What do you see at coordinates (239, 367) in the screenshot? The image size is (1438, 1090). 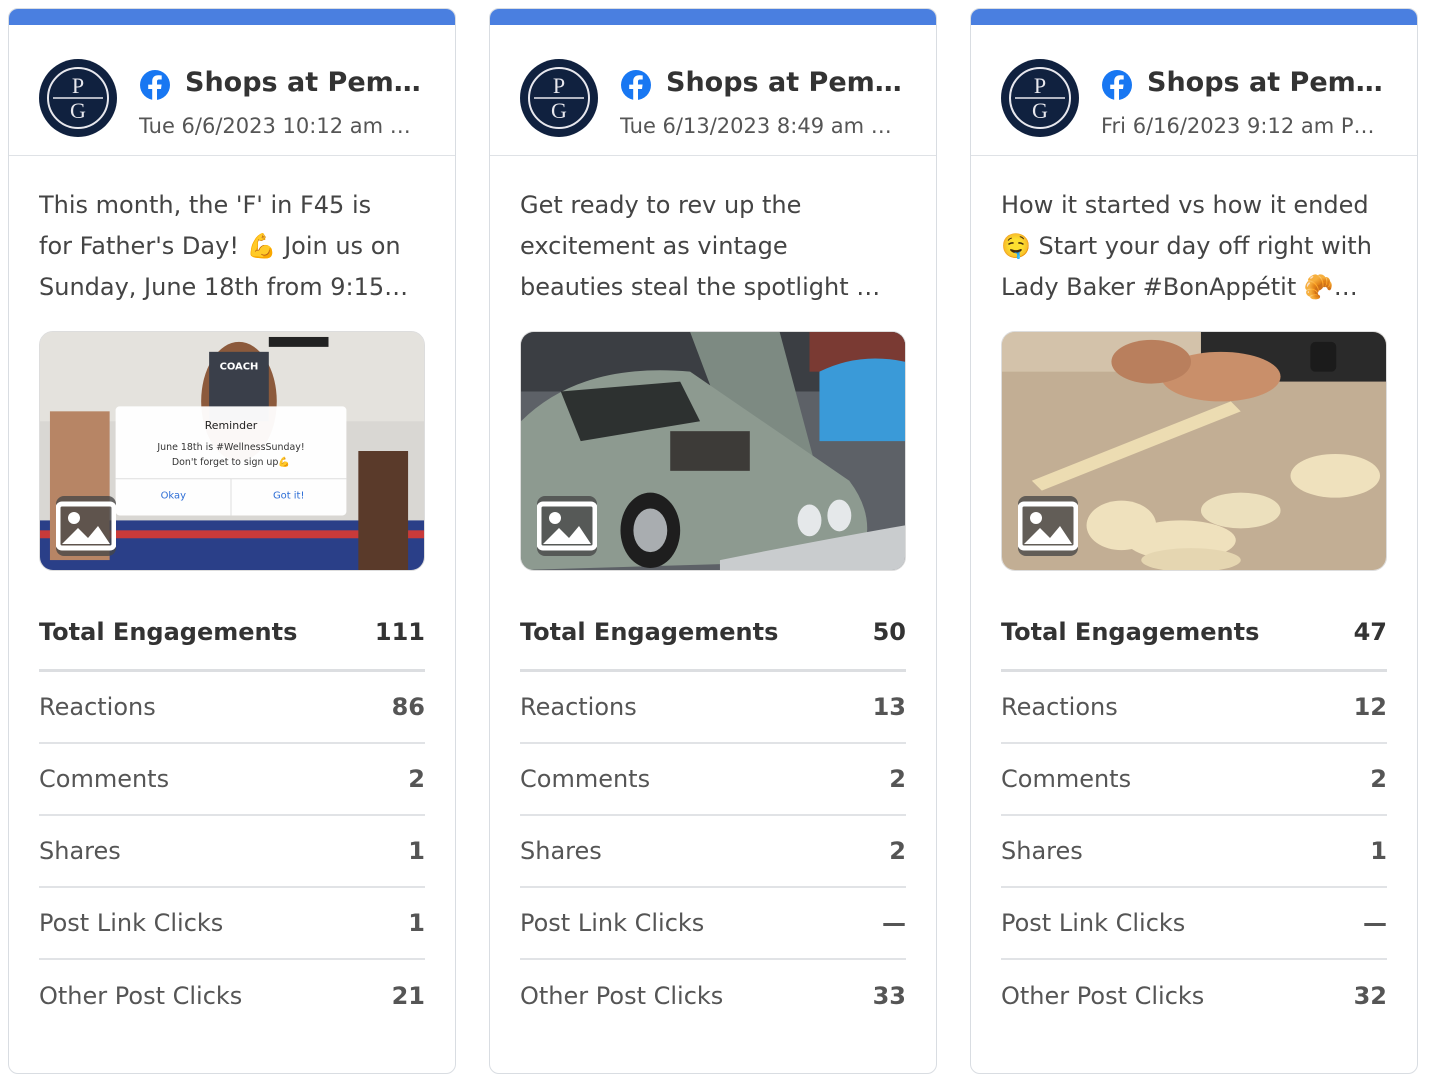 I see `svg-text: COACH` at bounding box center [239, 367].